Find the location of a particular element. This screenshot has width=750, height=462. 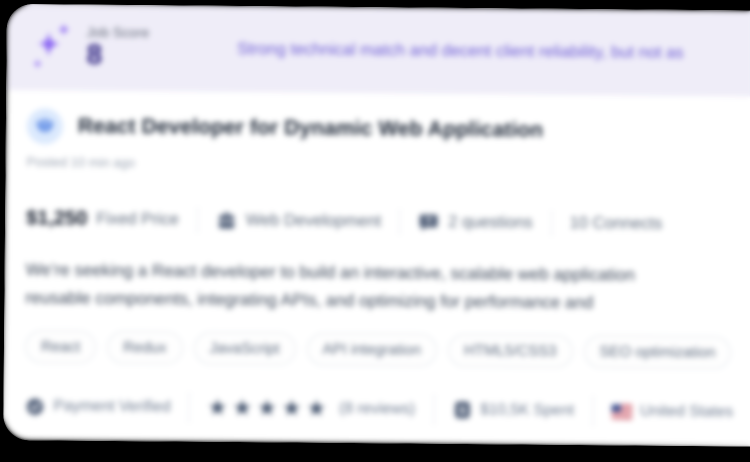

reviews-count: (8 reviews) is located at coordinates (377, 408).